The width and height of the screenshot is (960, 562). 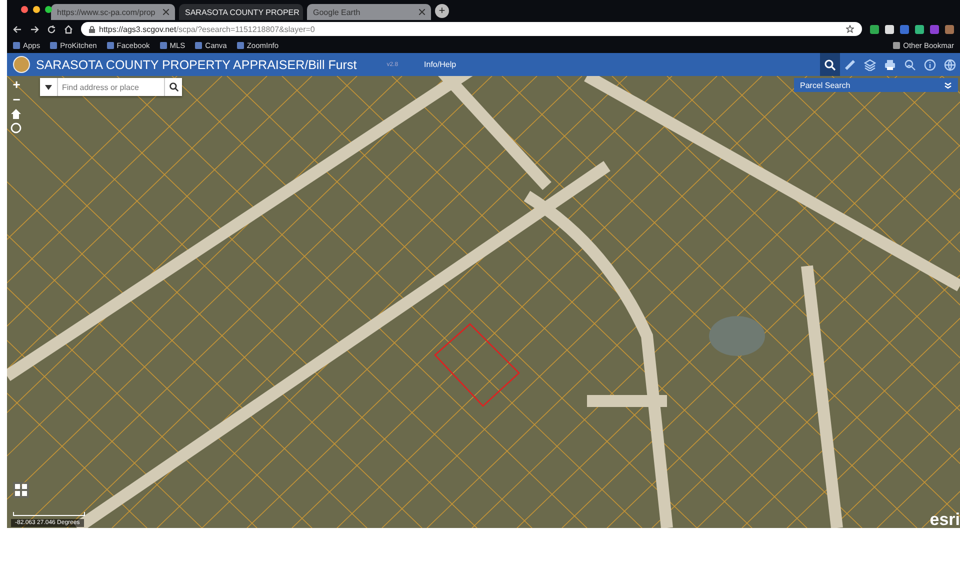 I want to click on browser-tab: SARASOTA COUNTY PROPER, so click(x=241, y=12).